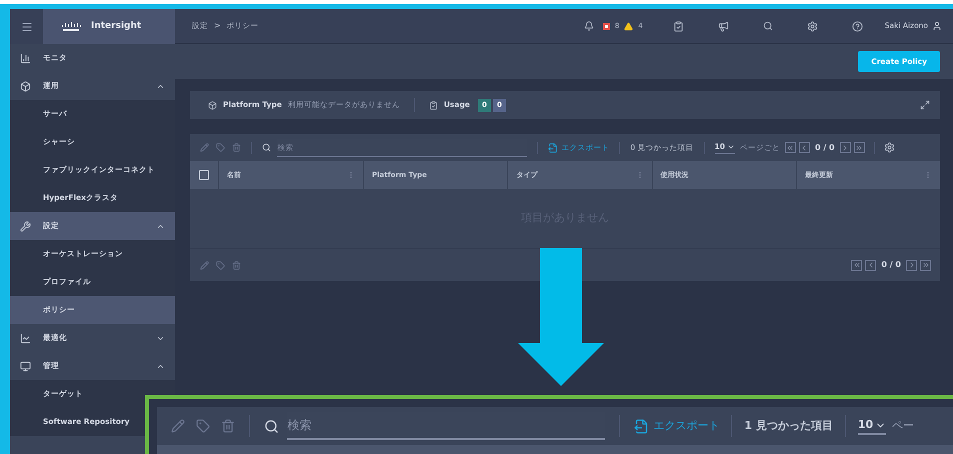 The image size is (953, 454). What do you see at coordinates (937, 26) in the screenshot?
I see `user-icon` at bounding box center [937, 26].